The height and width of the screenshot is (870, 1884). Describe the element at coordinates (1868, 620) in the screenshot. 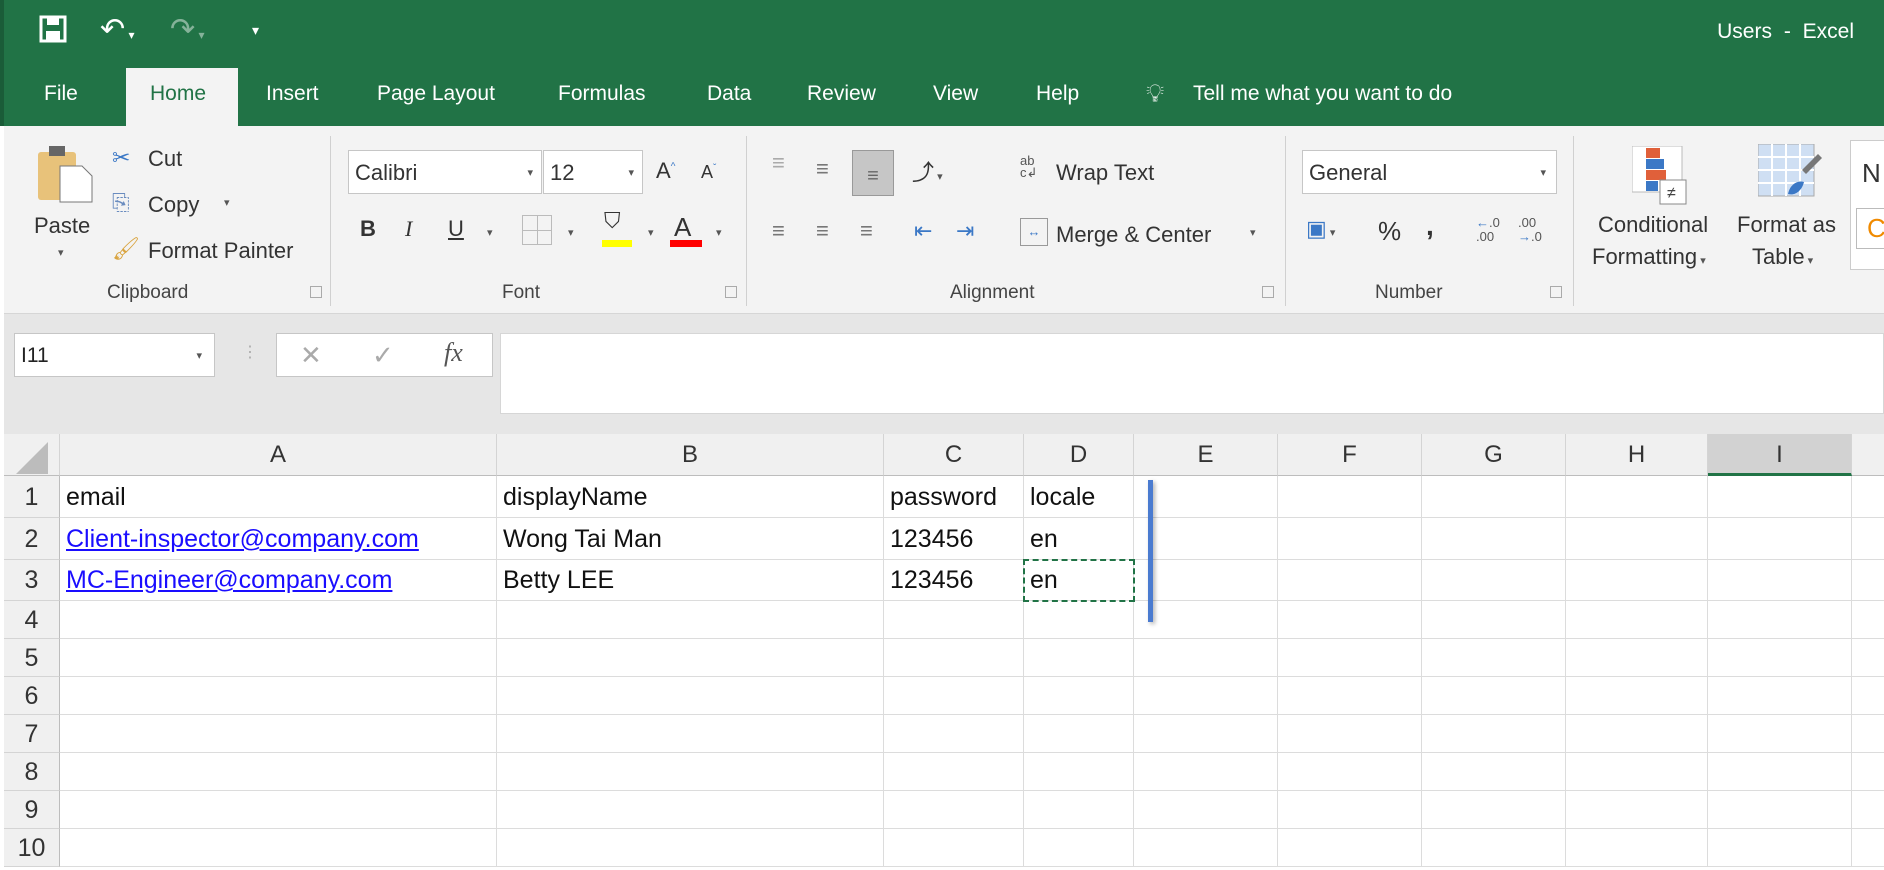

I see `cell-j4` at that location.